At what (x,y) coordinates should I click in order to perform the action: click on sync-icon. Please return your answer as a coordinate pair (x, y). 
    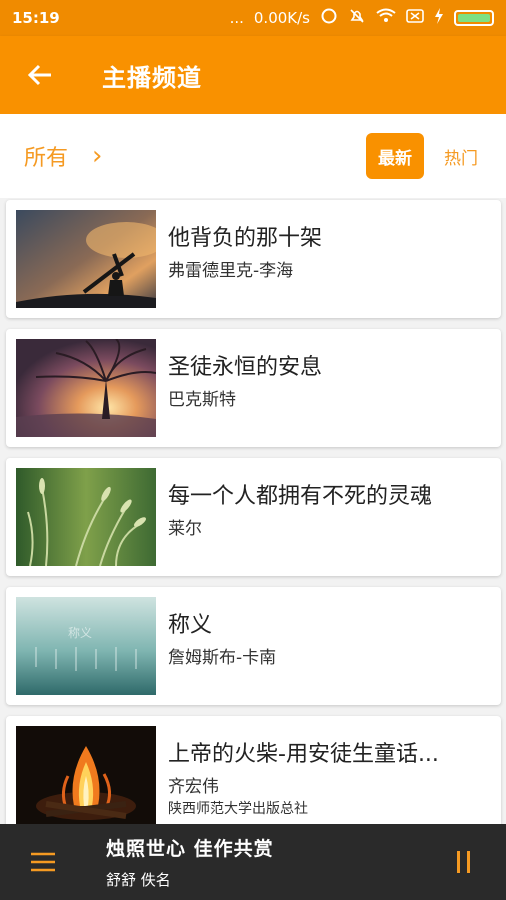
    Looking at the image, I should click on (329, 18).